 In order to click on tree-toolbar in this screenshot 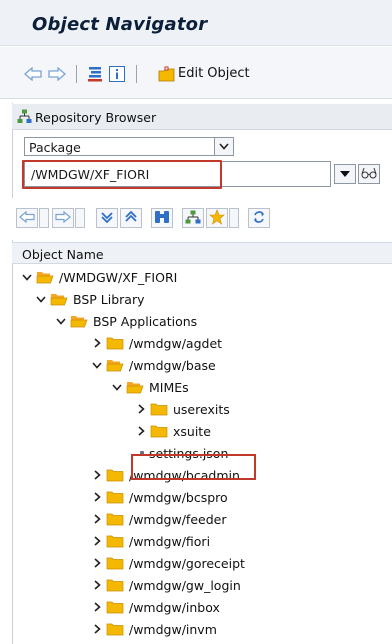, I will do `click(202, 219)`.